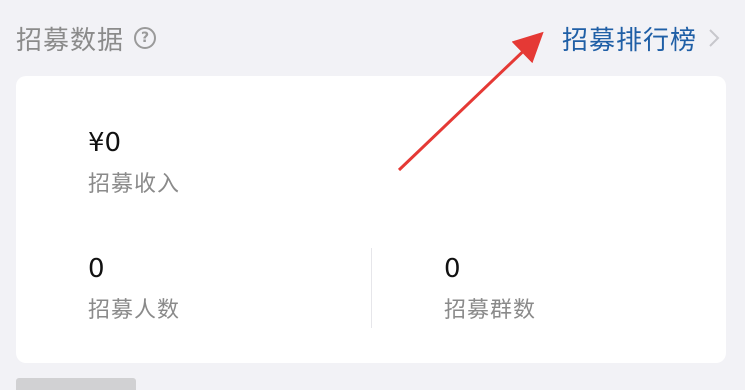 This screenshot has height=390, width=745. I want to click on next-section-header, so click(86, 384).